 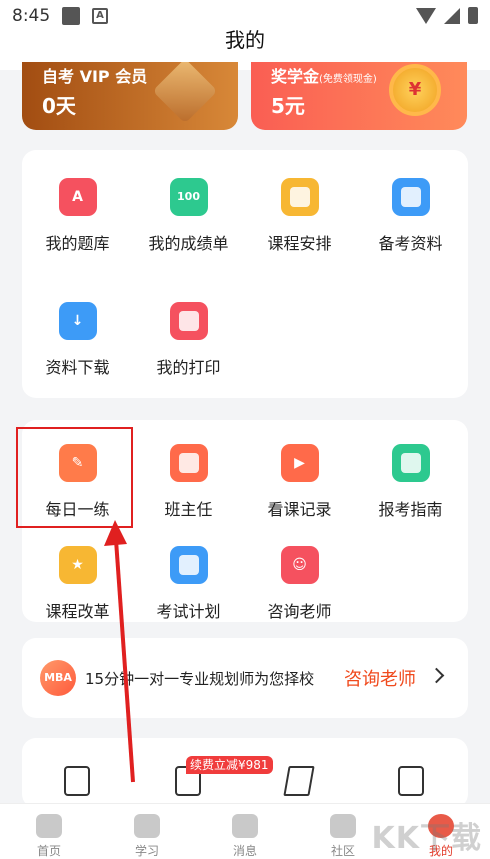 What do you see at coordinates (71, 16) in the screenshot?
I see `notification-square-icon` at bounding box center [71, 16].